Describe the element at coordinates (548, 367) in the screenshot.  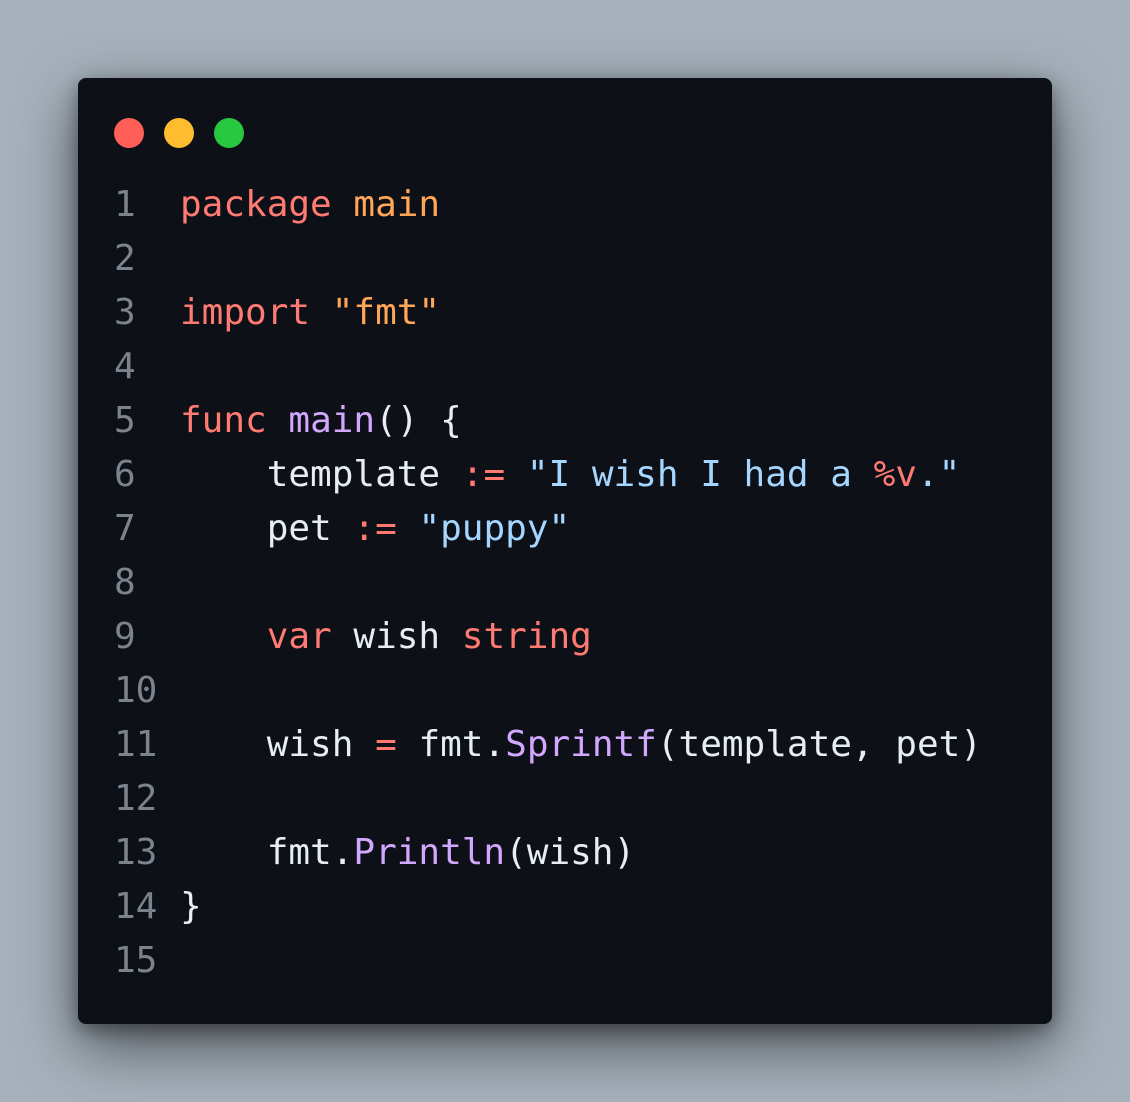
I see `code-line: 4` at that location.